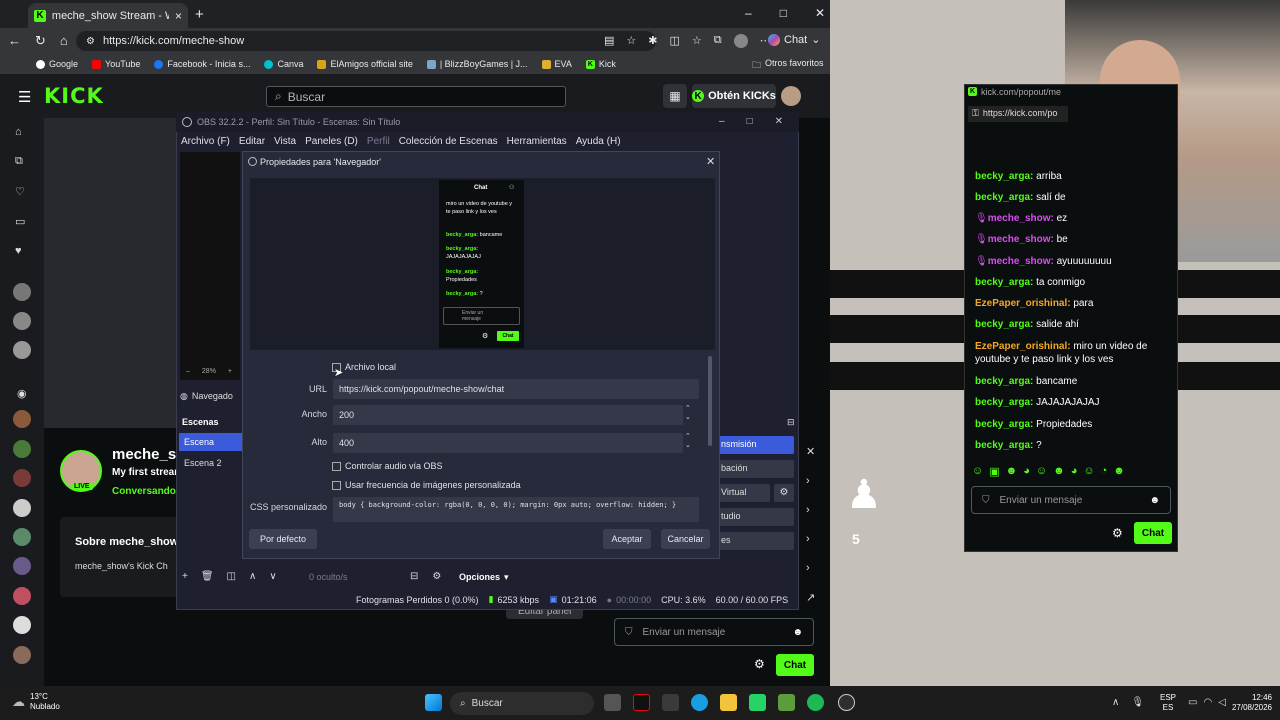 The image size is (1280, 720). Describe the element at coordinates (20, 191) in the screenshot. I see `following-nav-icon: ♡` at that location.